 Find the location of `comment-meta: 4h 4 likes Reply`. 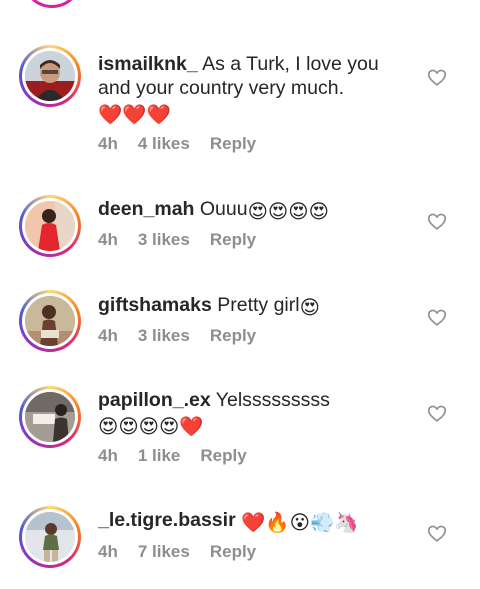

comment-meta: 4h 4 likes Reply is located at coordinates (187, 144).